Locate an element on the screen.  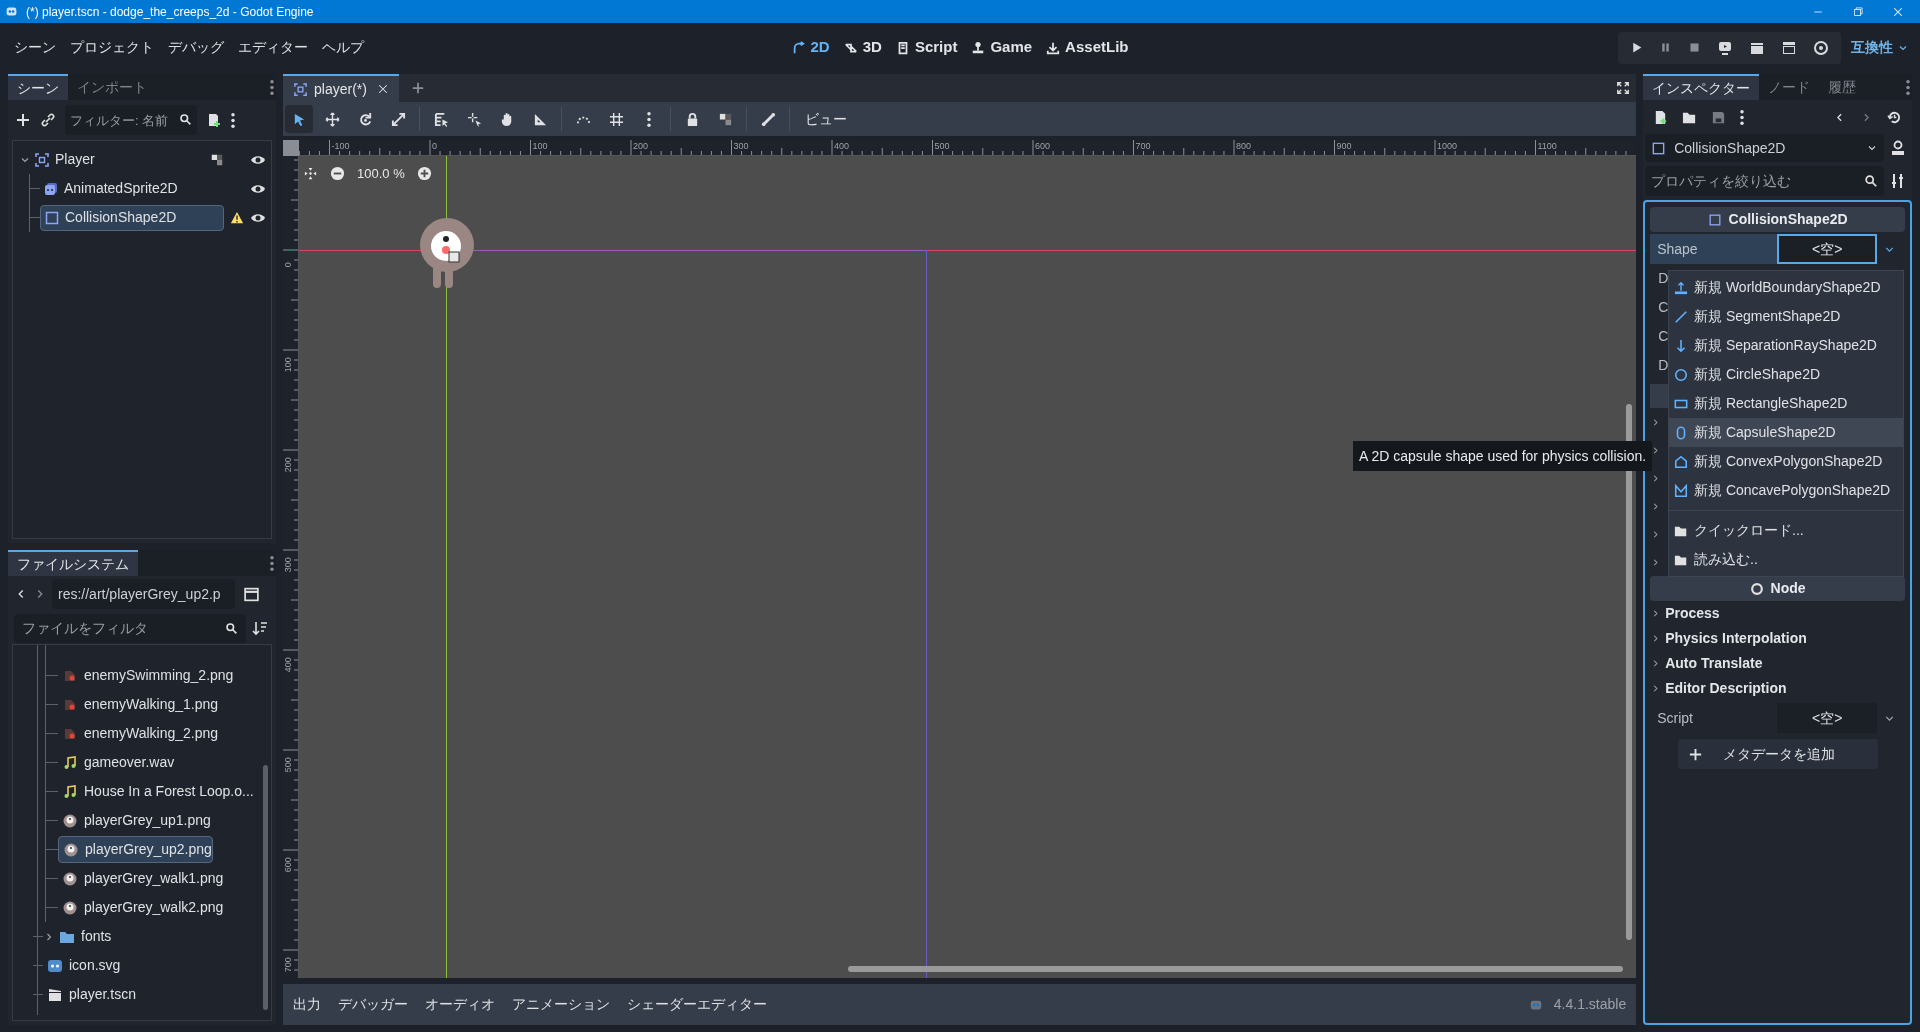
pause-icon is located at coordinates (1665, 47).